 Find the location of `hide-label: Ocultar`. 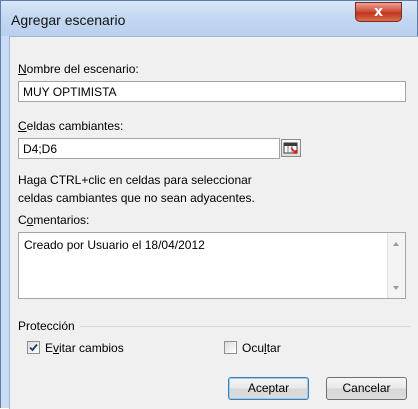

hide-label: Ocultar is located at coordinates (261, 348).